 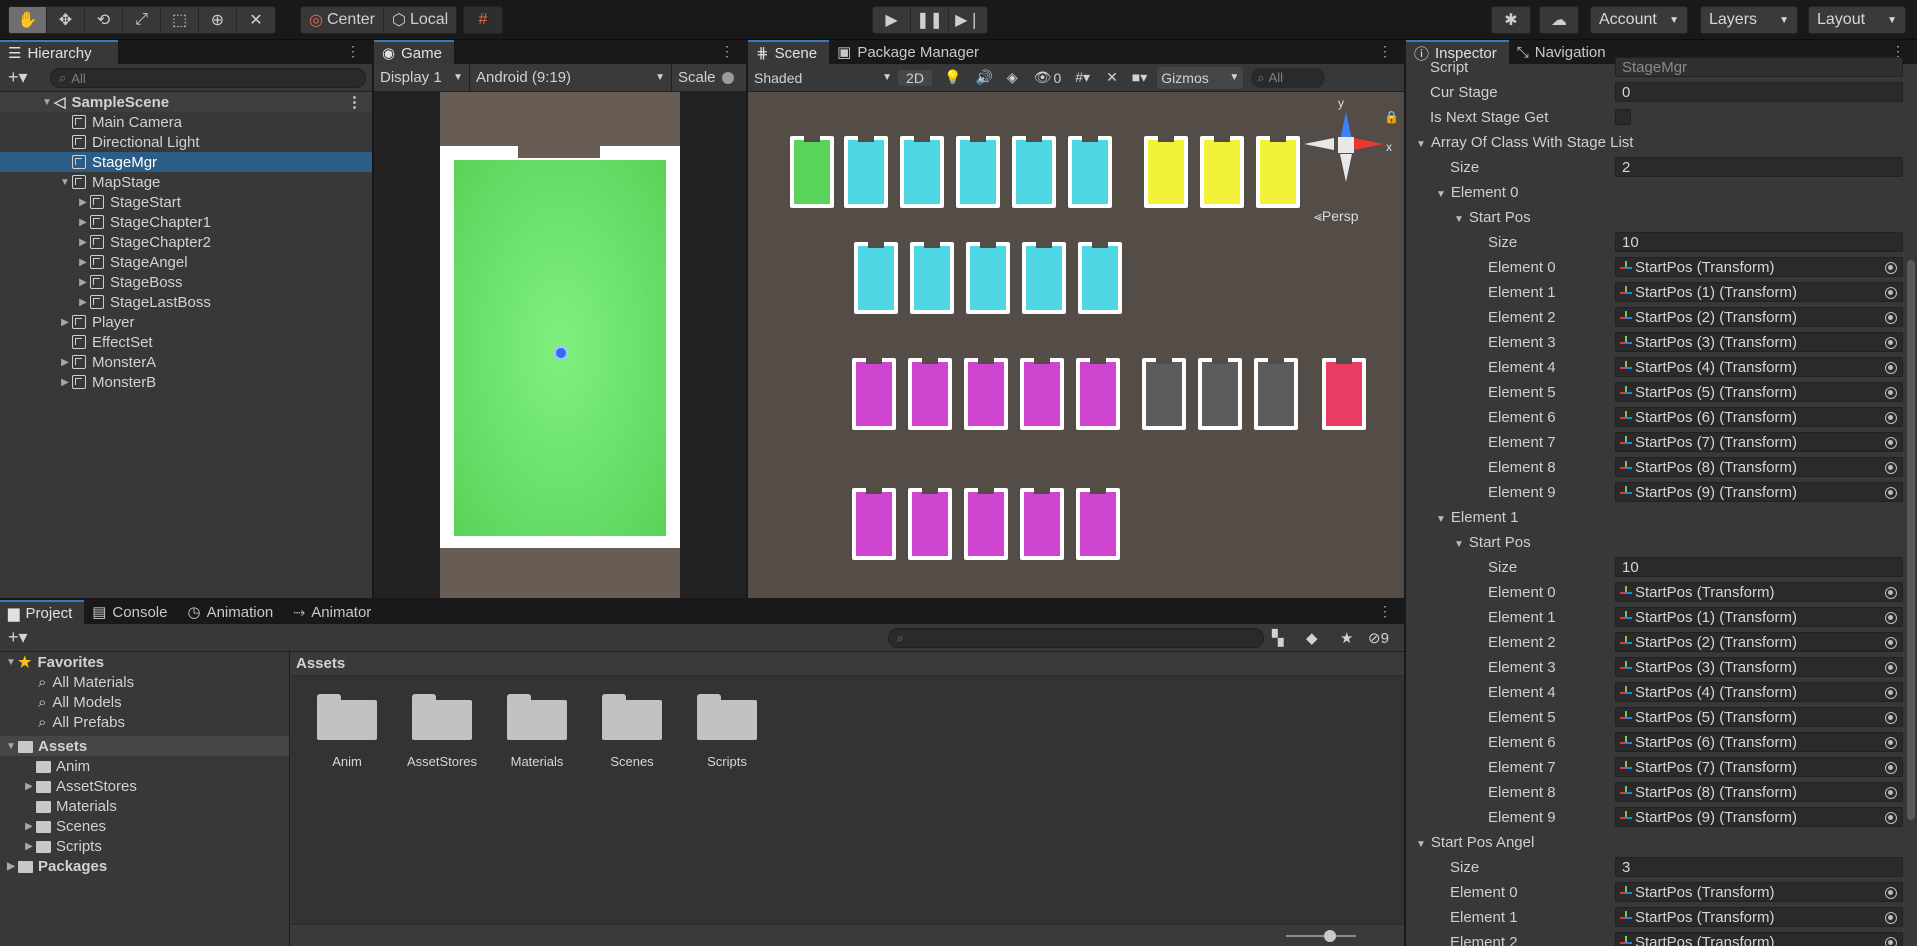 What do you see at coordinates (1559, 20) in the screenshot?
I see `cloud-icon: ☁` at bounding box center [1559, 20].